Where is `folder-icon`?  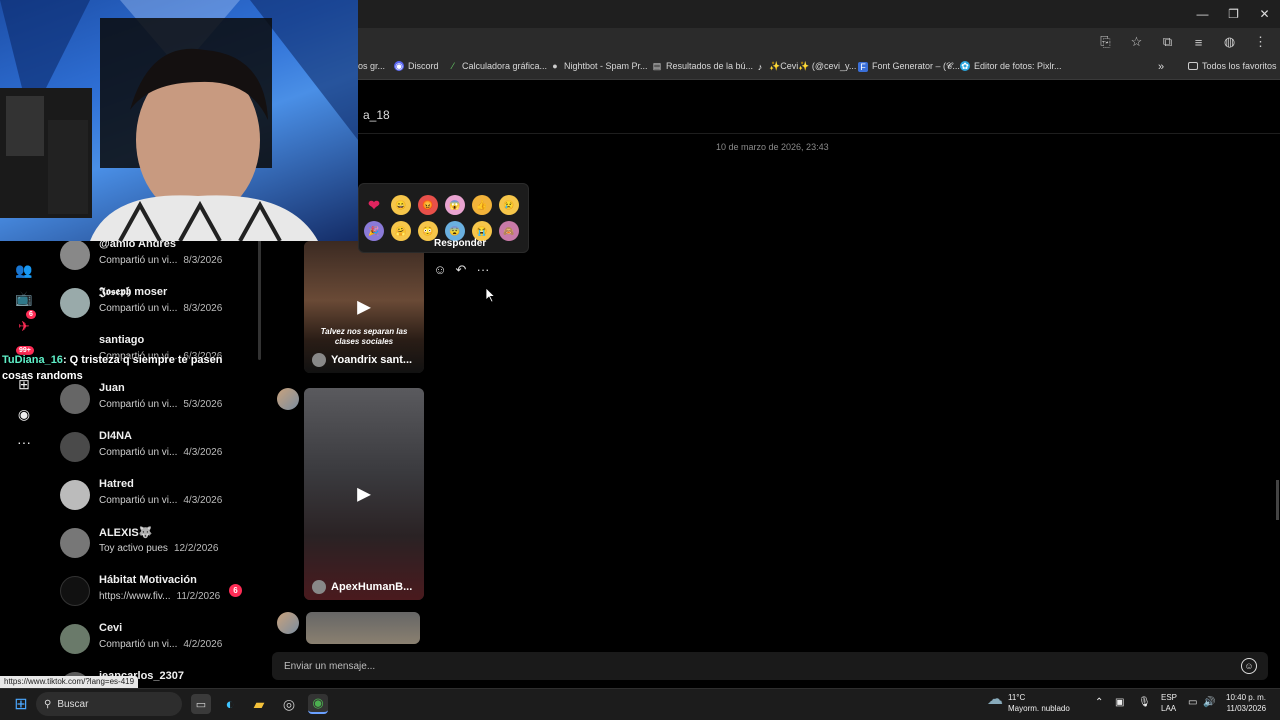 folder-icon is located at coordinates (1193, 66).